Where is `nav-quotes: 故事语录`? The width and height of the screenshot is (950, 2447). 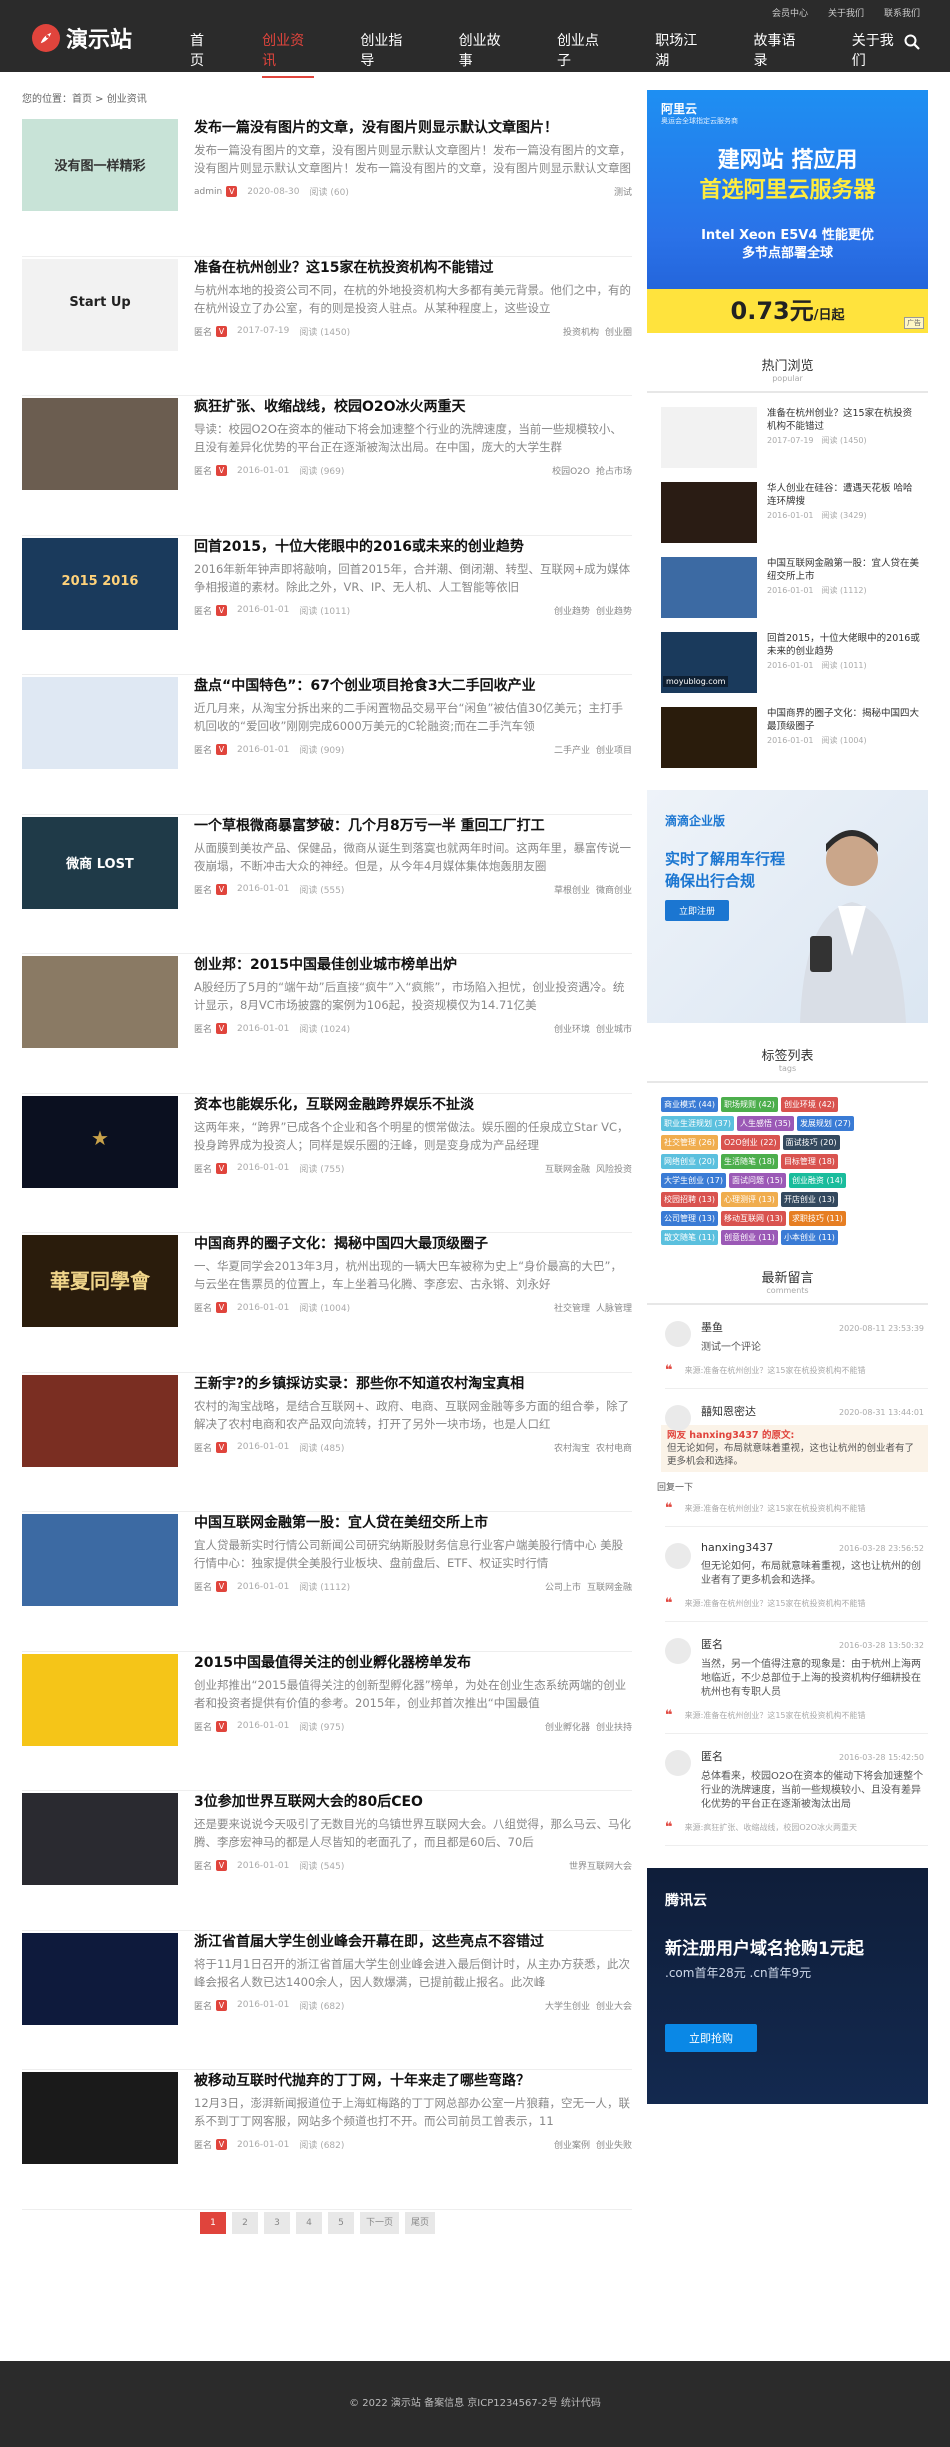 nav-quotes: 故事语录 is located at coordinates (779, 54).